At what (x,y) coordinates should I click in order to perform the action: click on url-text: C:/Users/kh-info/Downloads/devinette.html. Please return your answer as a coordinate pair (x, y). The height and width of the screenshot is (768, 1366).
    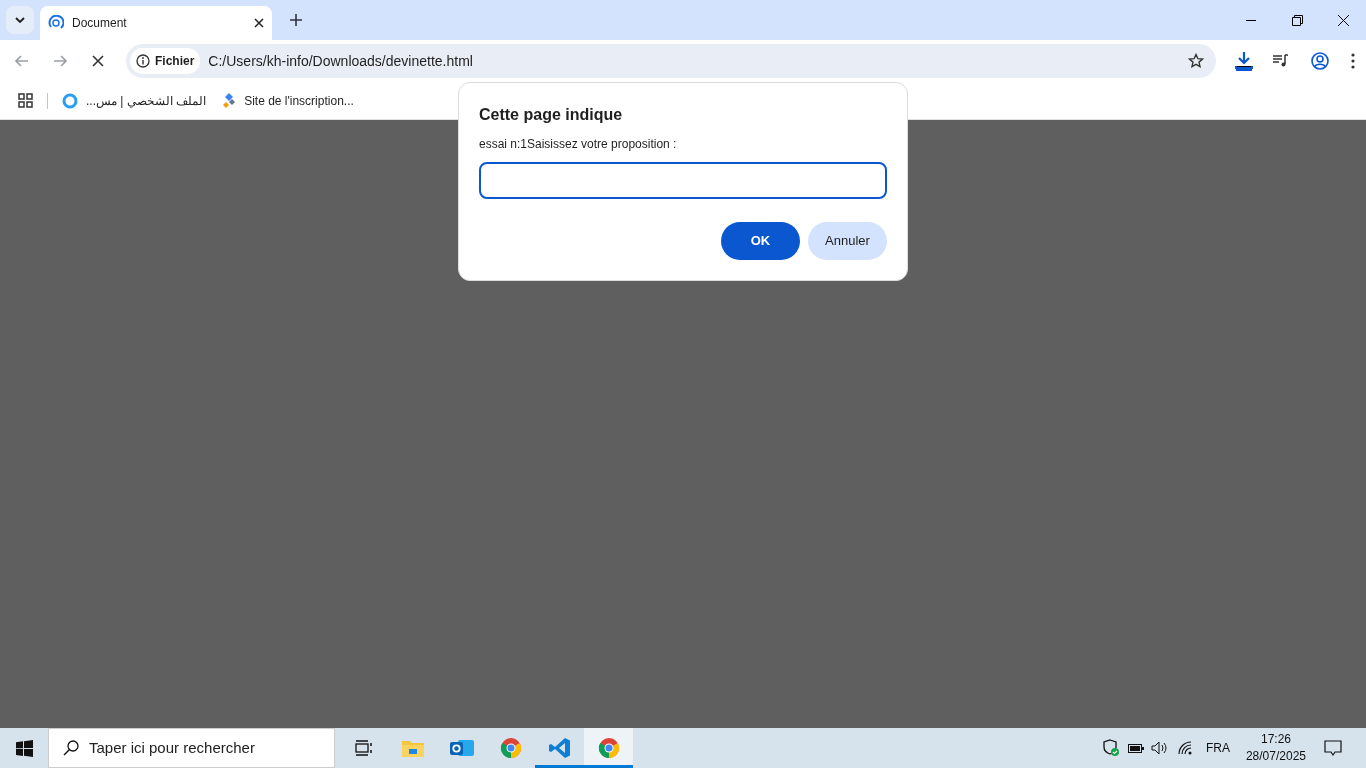
    Looking at the image, I should click on (340, 61).